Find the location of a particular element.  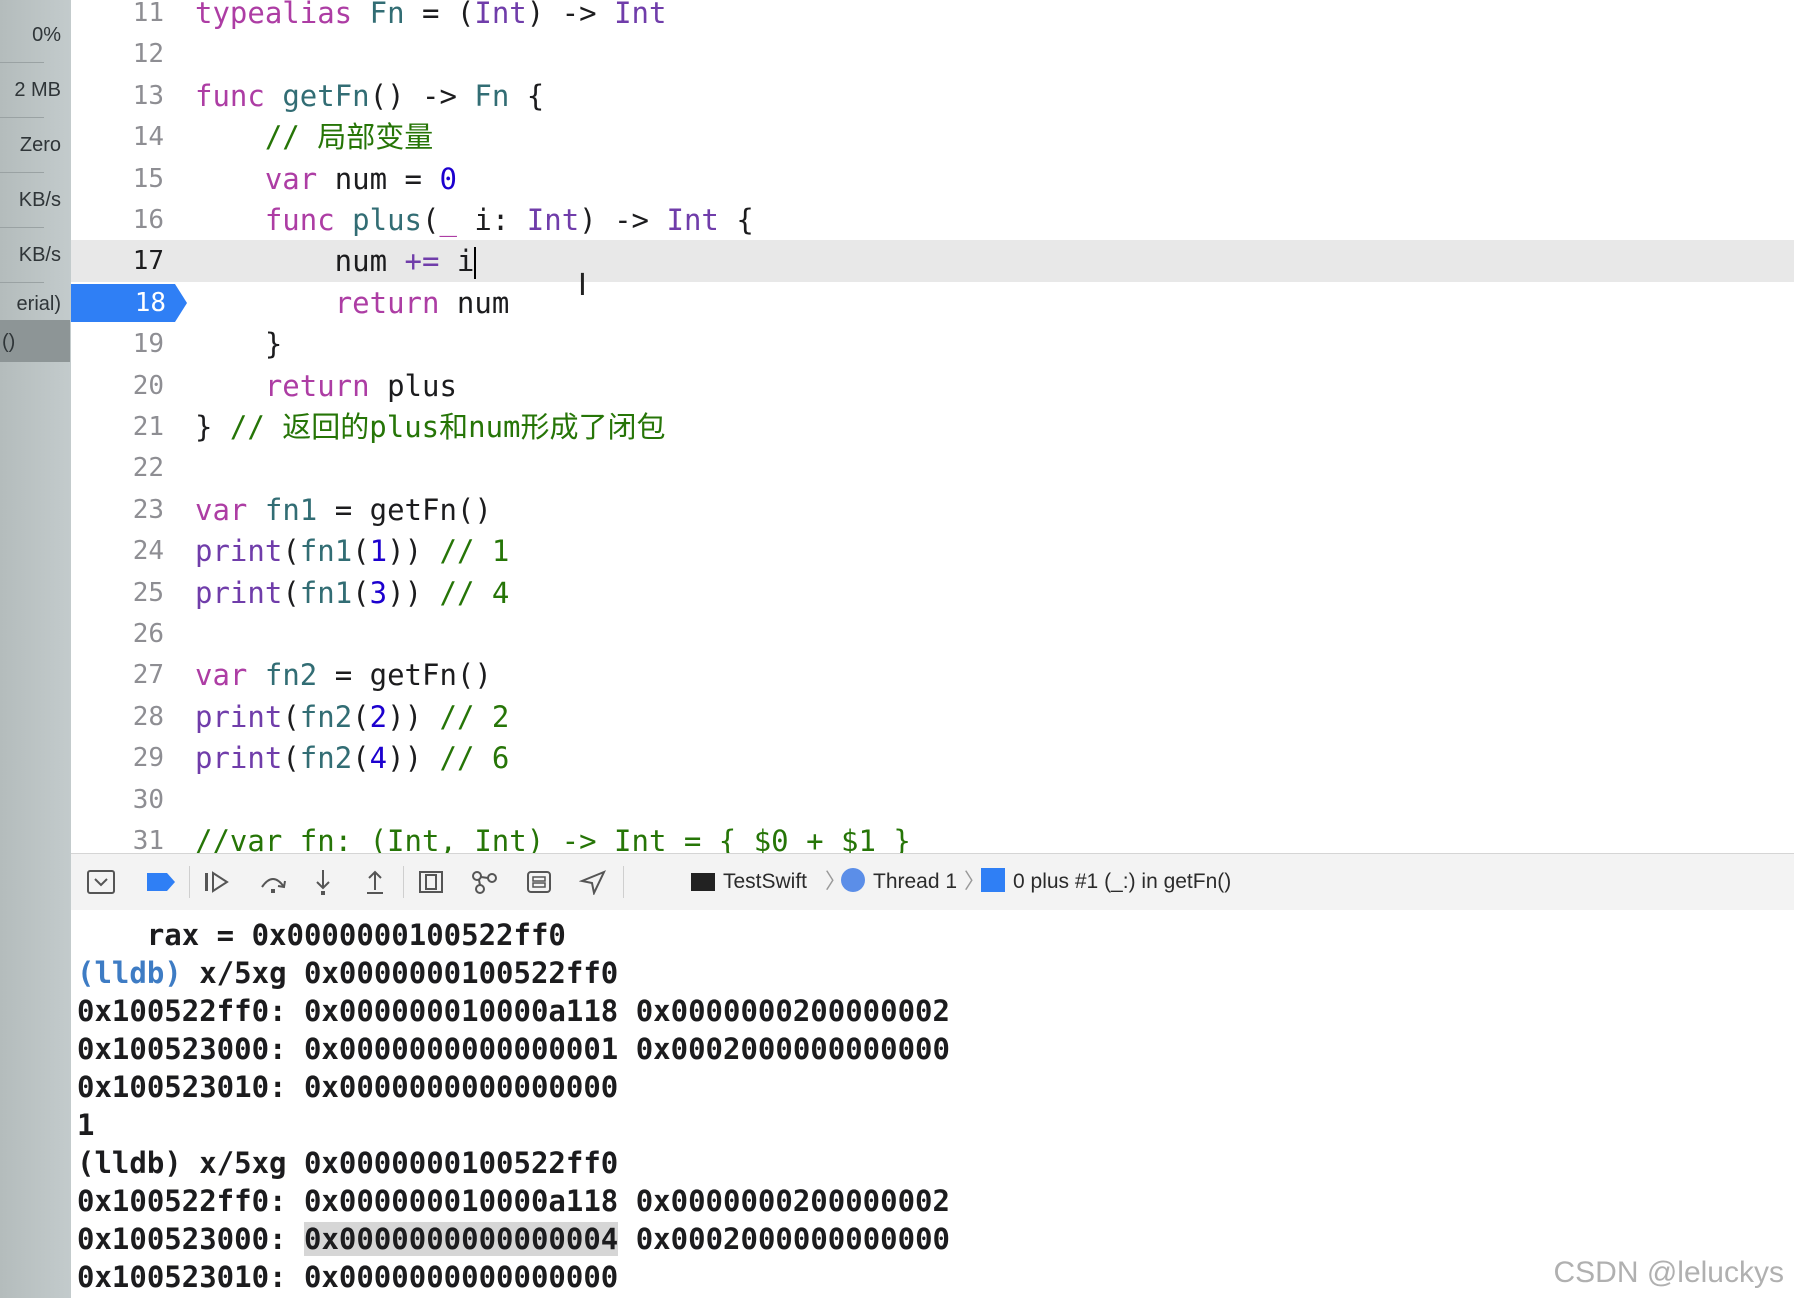

step-out-icon is located at coordinates (375, 882).